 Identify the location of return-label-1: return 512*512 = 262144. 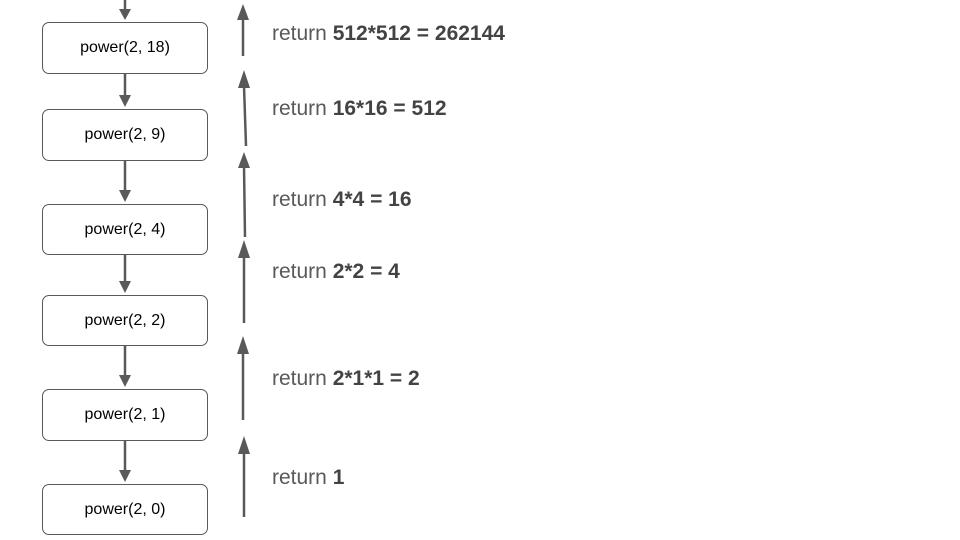
(388, 34).